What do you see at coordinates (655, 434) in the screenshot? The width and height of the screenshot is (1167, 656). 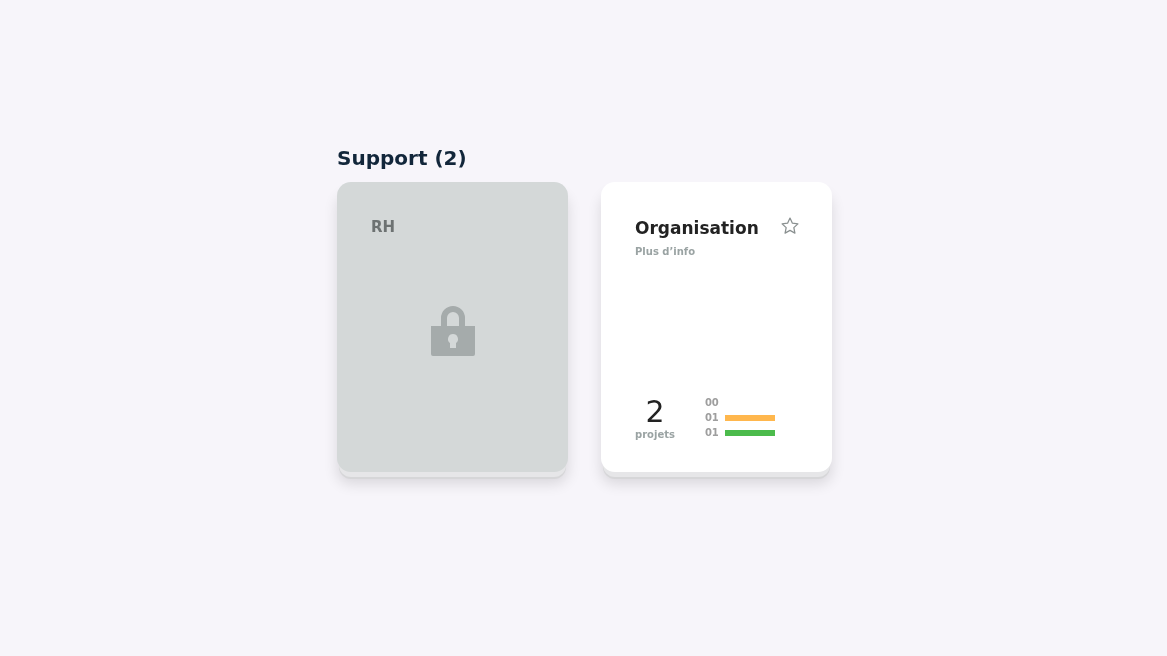 I see `count-label: projets` at bounding box center [655, 434].